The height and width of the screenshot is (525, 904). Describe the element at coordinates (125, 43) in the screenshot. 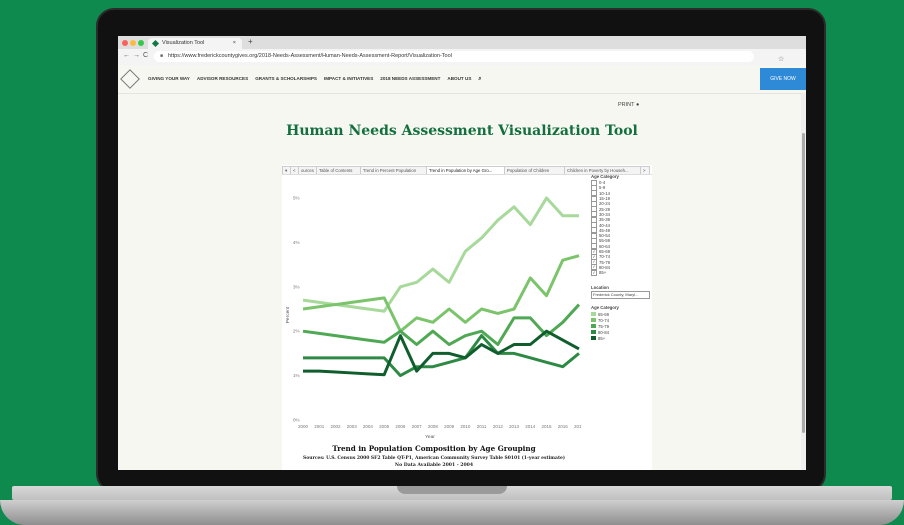

I see `close-window-button` at that location.